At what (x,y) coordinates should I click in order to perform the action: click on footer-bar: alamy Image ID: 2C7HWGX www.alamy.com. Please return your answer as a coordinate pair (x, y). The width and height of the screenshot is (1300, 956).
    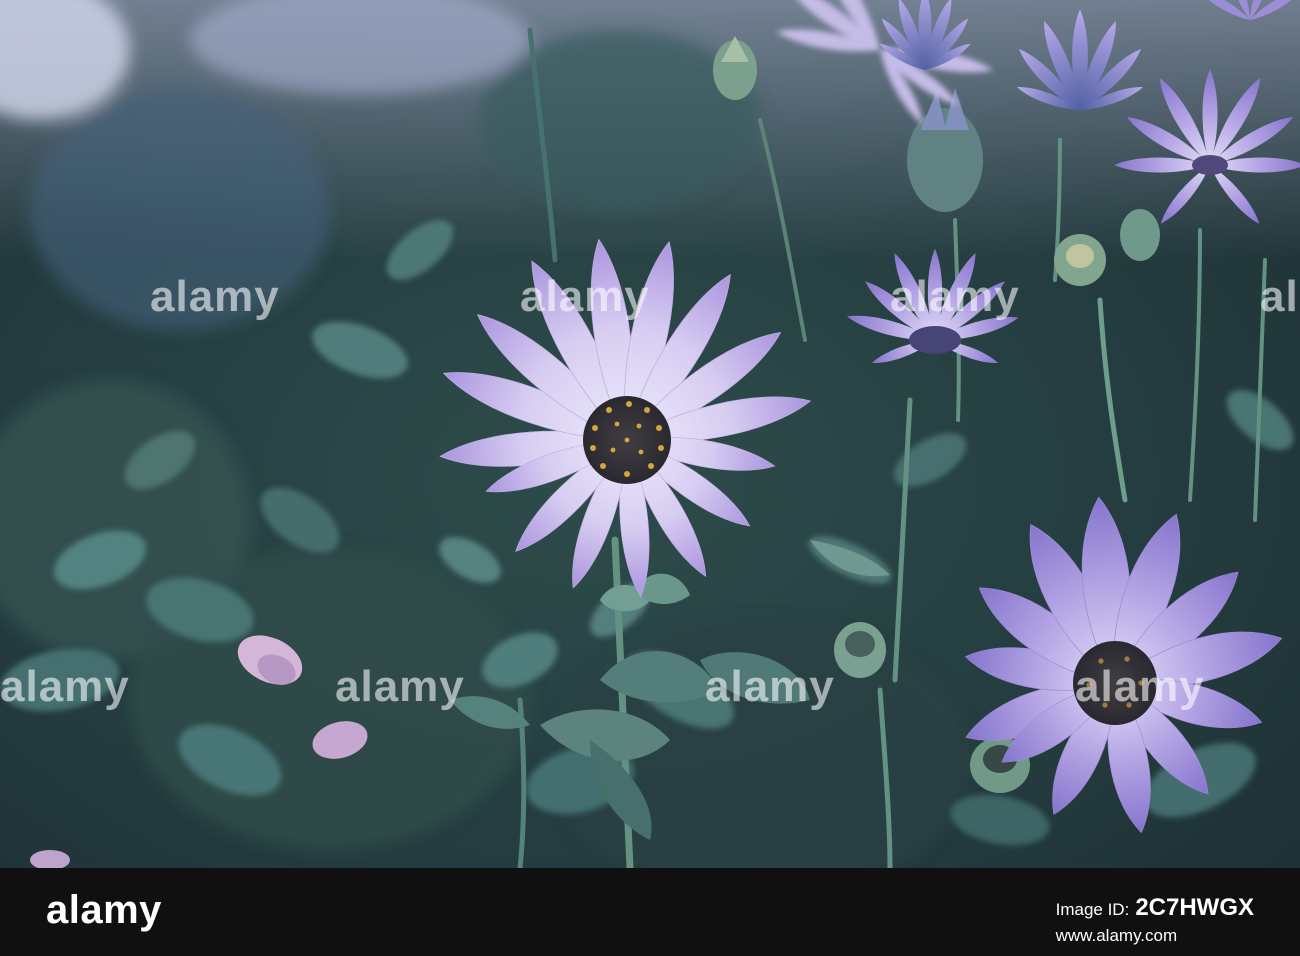
    Looking at the image, I should click on (650, 912).